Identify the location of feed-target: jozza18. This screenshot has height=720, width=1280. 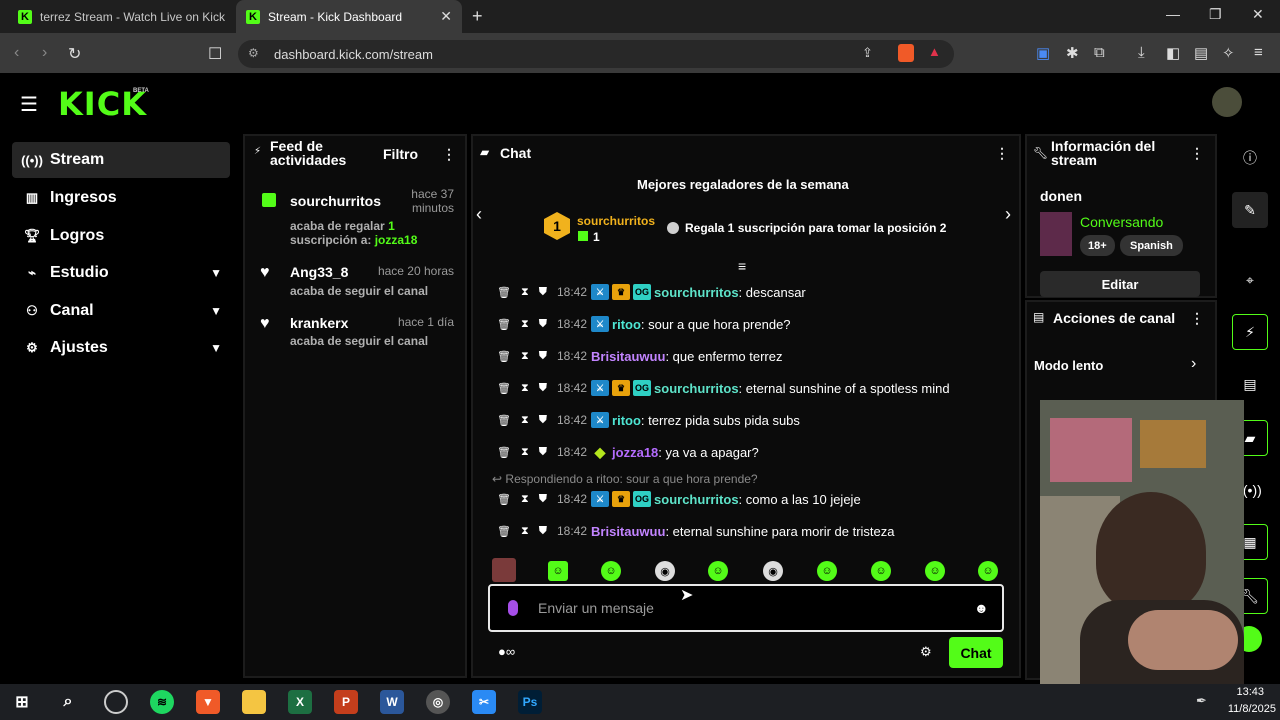
(396, 240).